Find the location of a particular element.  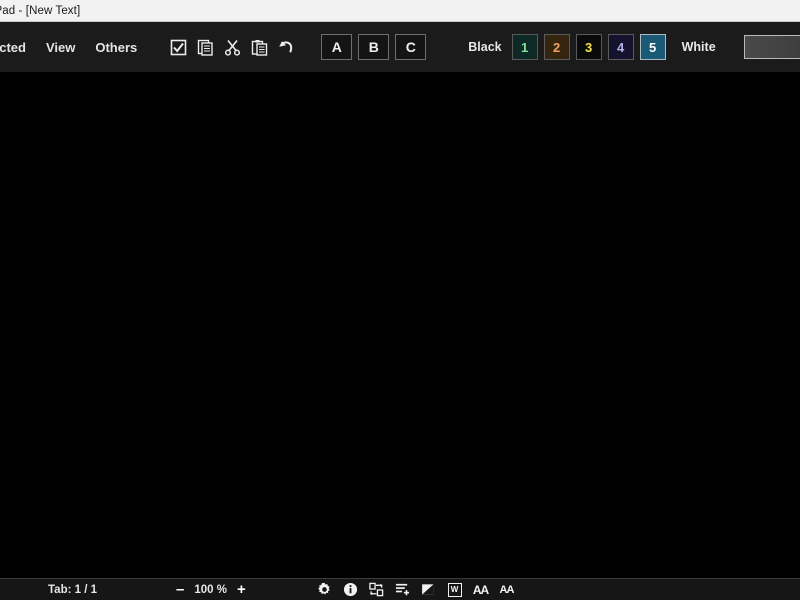

style-button-group: A B C is located at coordinates (374, 47).